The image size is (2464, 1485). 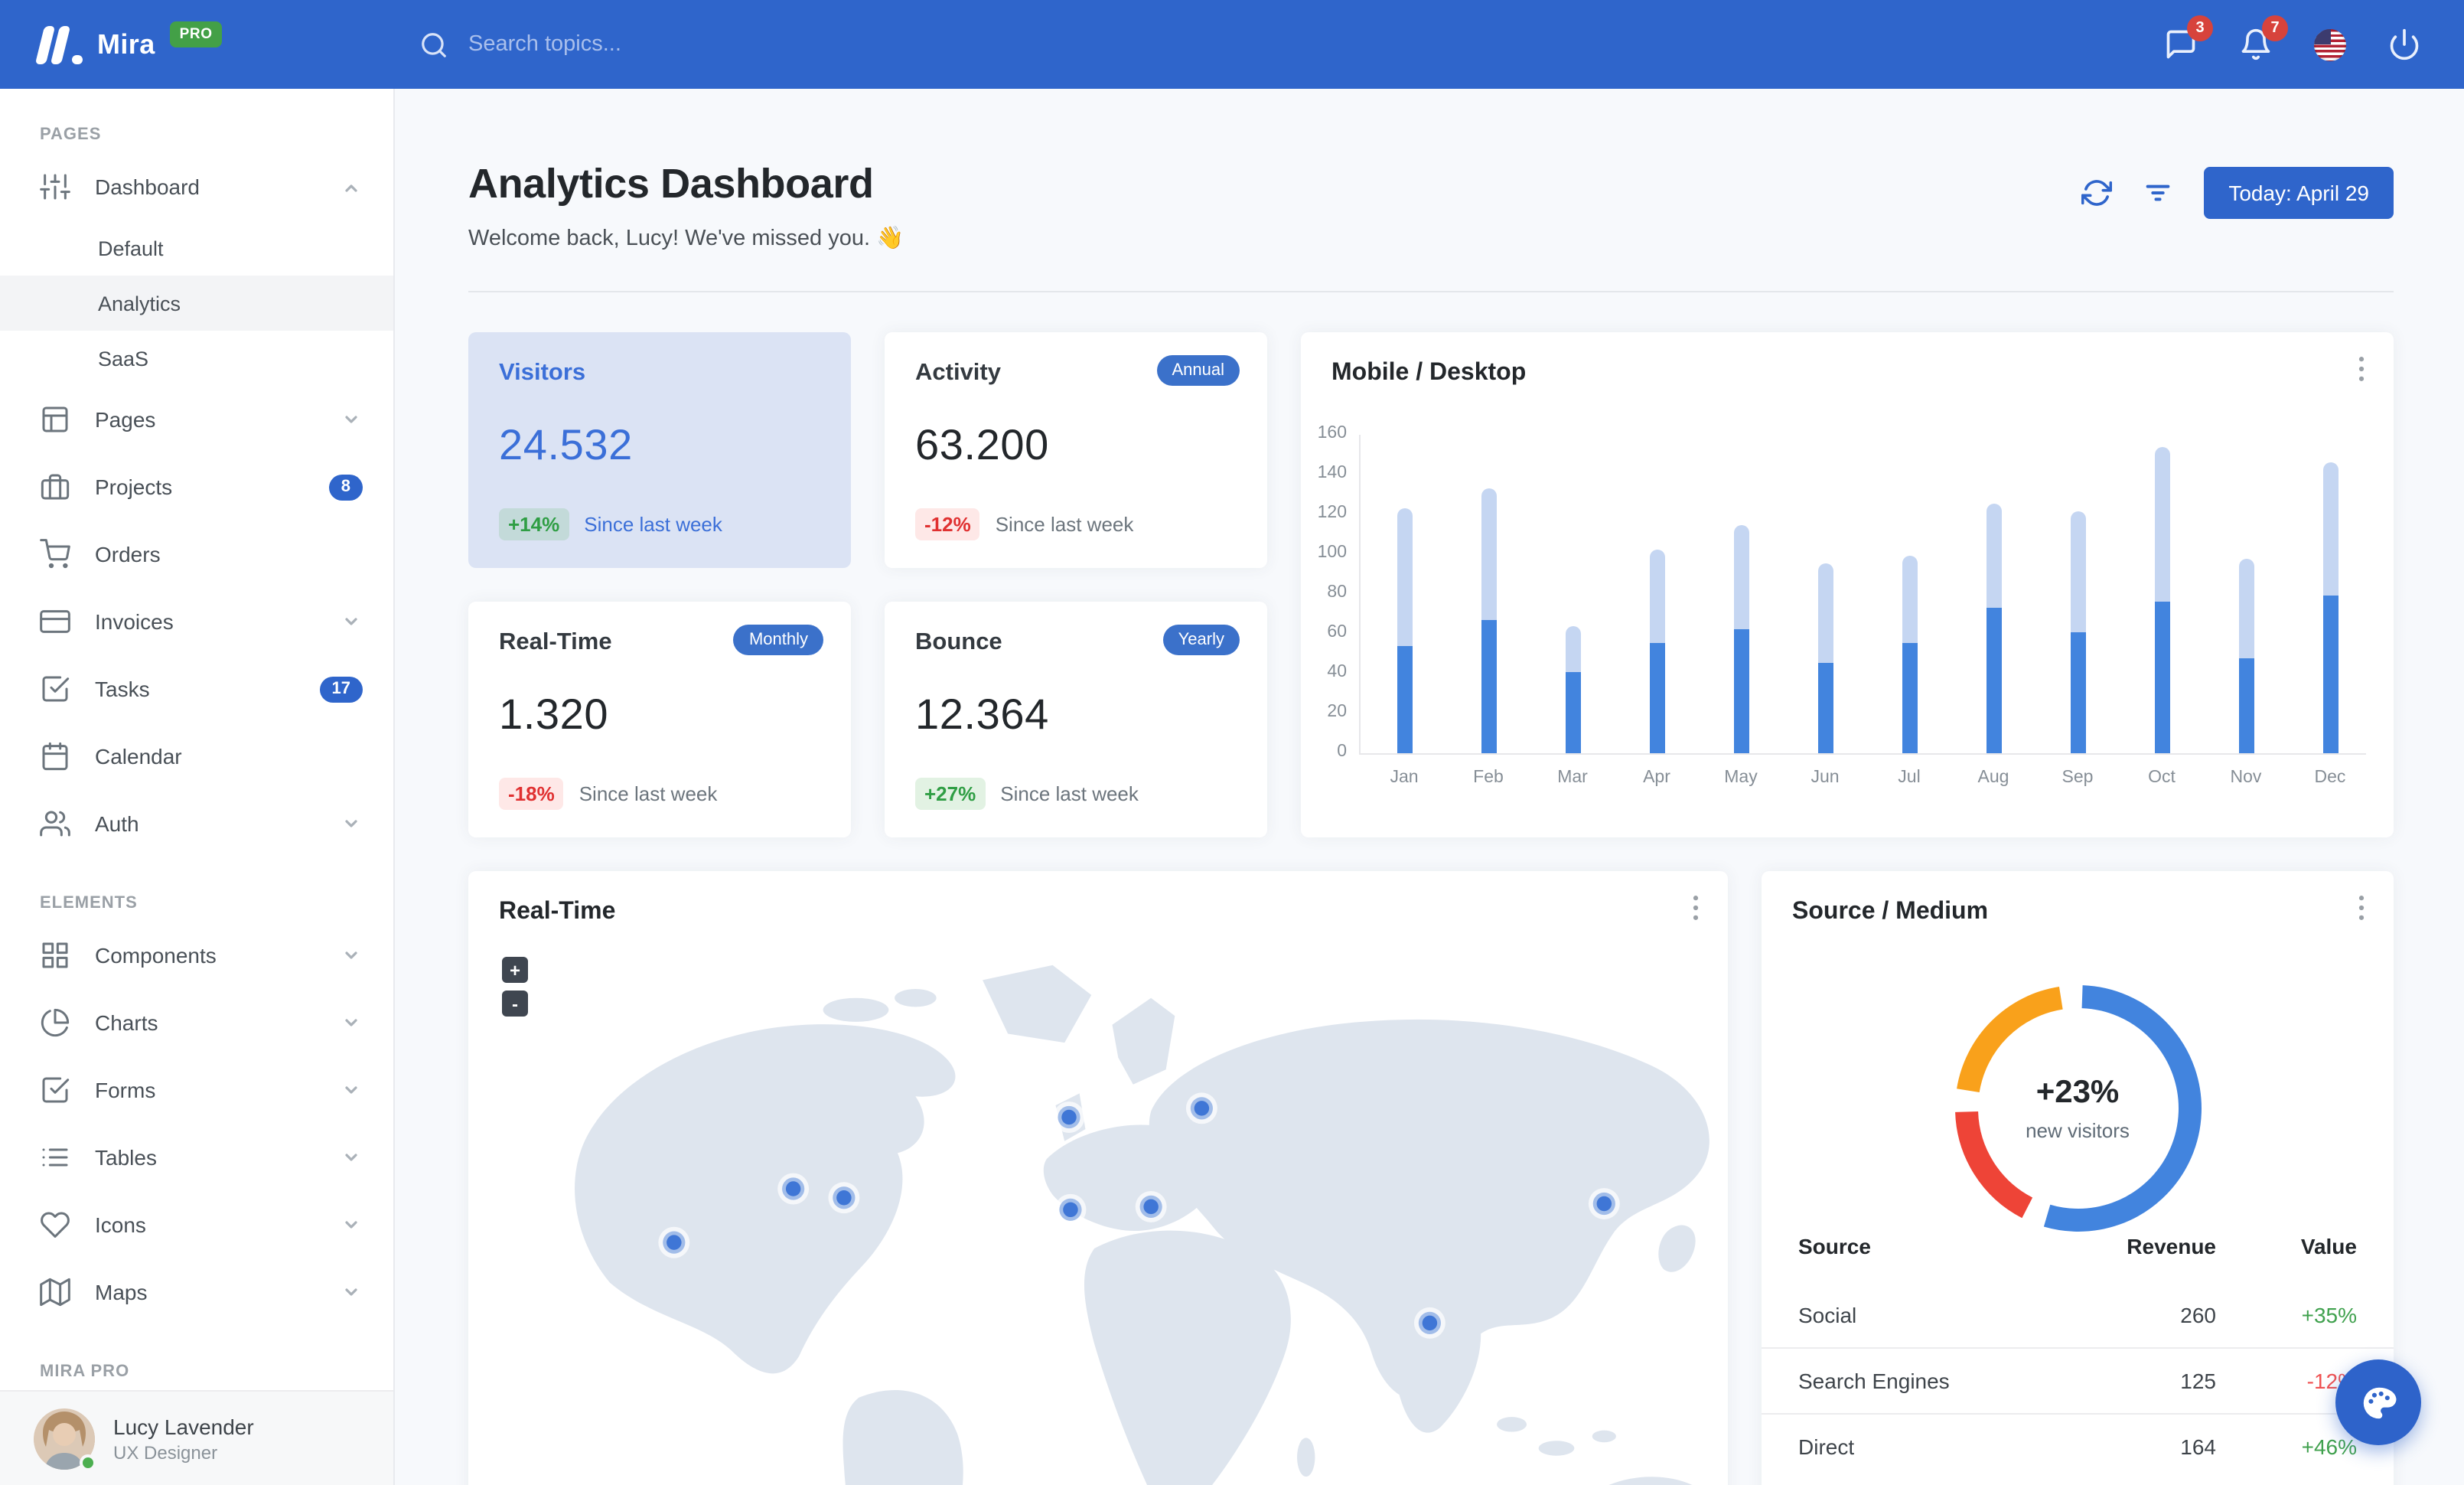 What do you see at coordinates (197, 1224) in the screenshot?
I see `sidebar-item-icons: Icons` at bounding box center [197, 1224].